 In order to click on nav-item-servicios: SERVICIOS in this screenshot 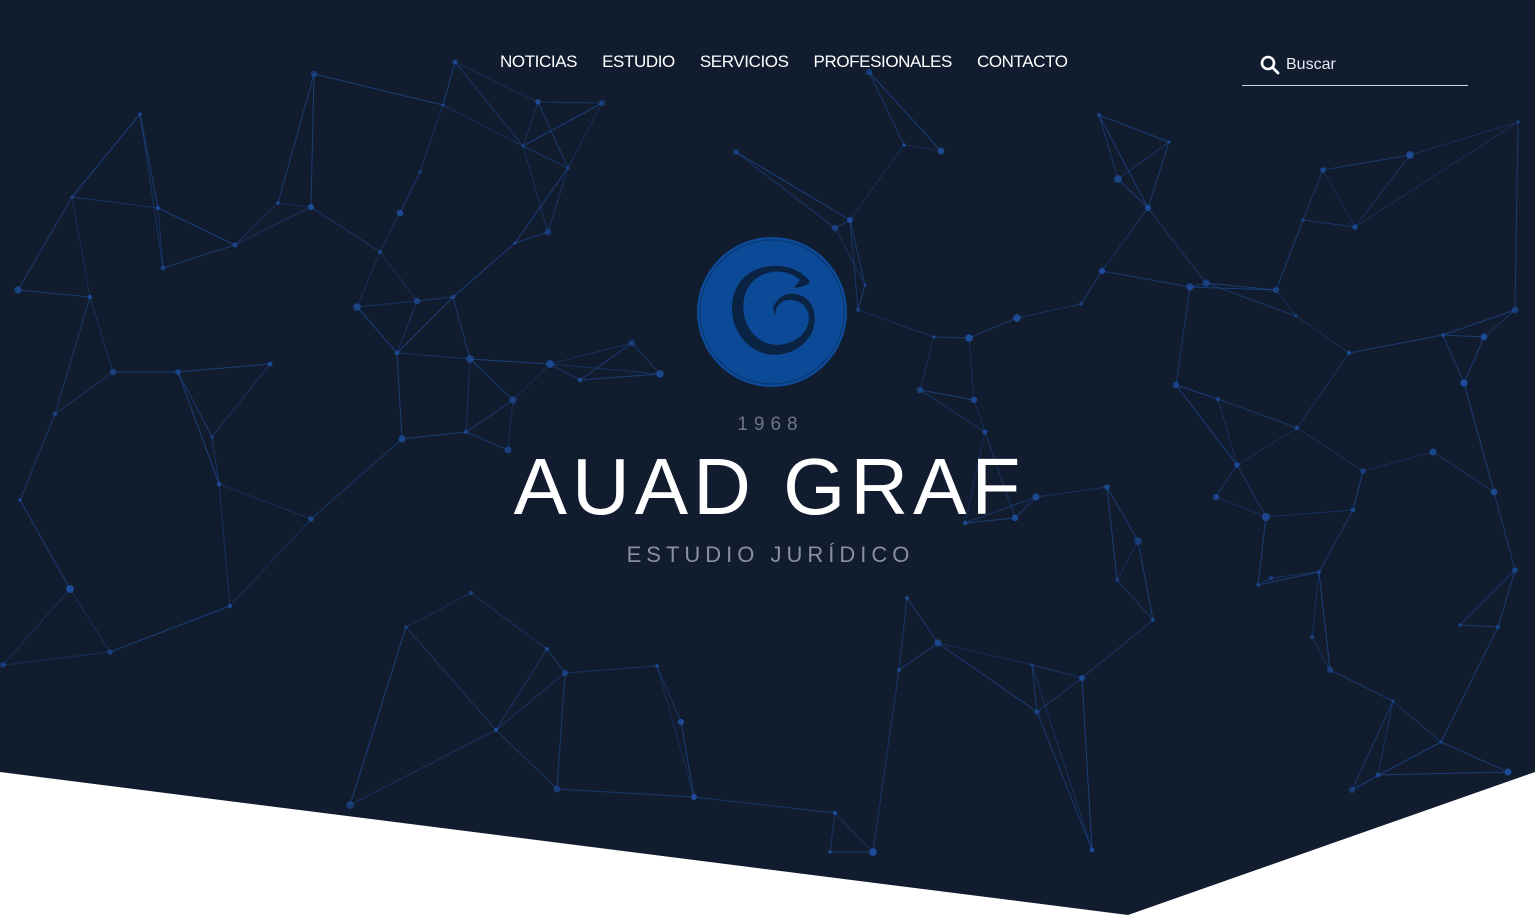, I will do `click(744, 62)`.